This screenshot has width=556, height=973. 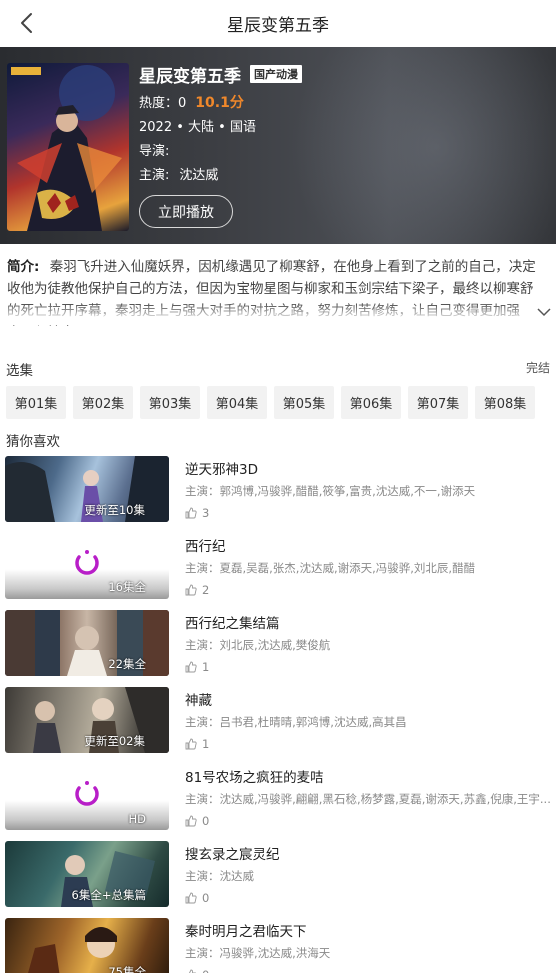 I want to click on likes-count: 2, so click(x=206, y=590).